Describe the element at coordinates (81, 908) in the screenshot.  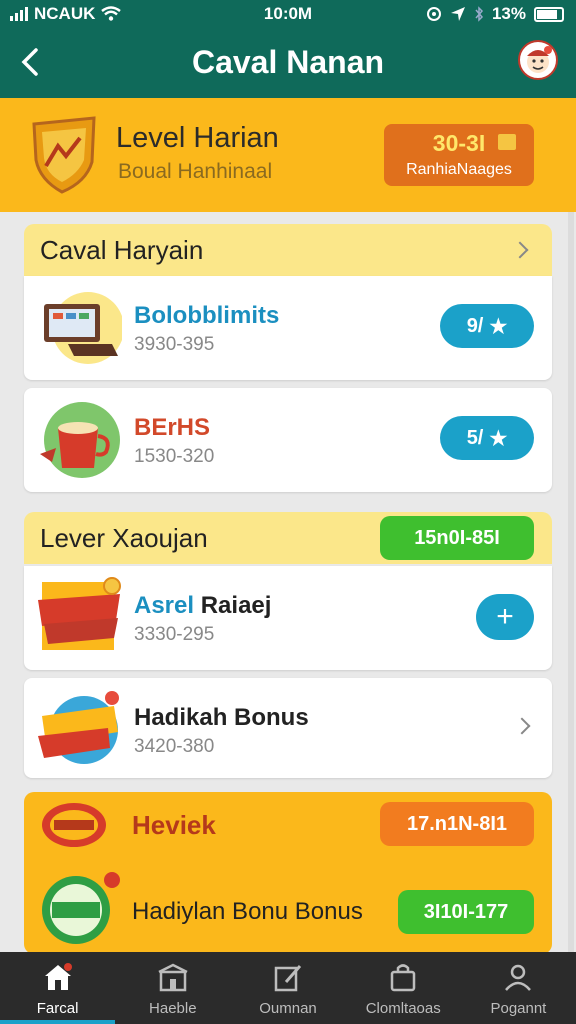
I see `bonus-icon` at that location.